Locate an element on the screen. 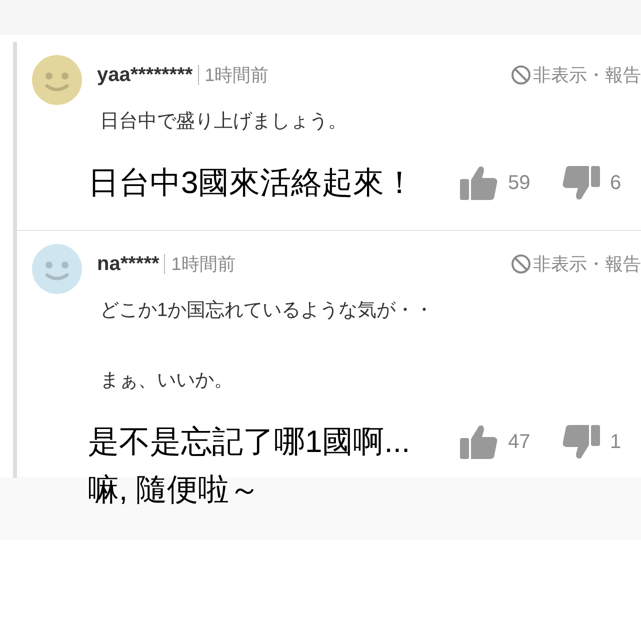 This screenshot has width=641, height=628. dislike-count: 6 is located at coordinates (616, 183).